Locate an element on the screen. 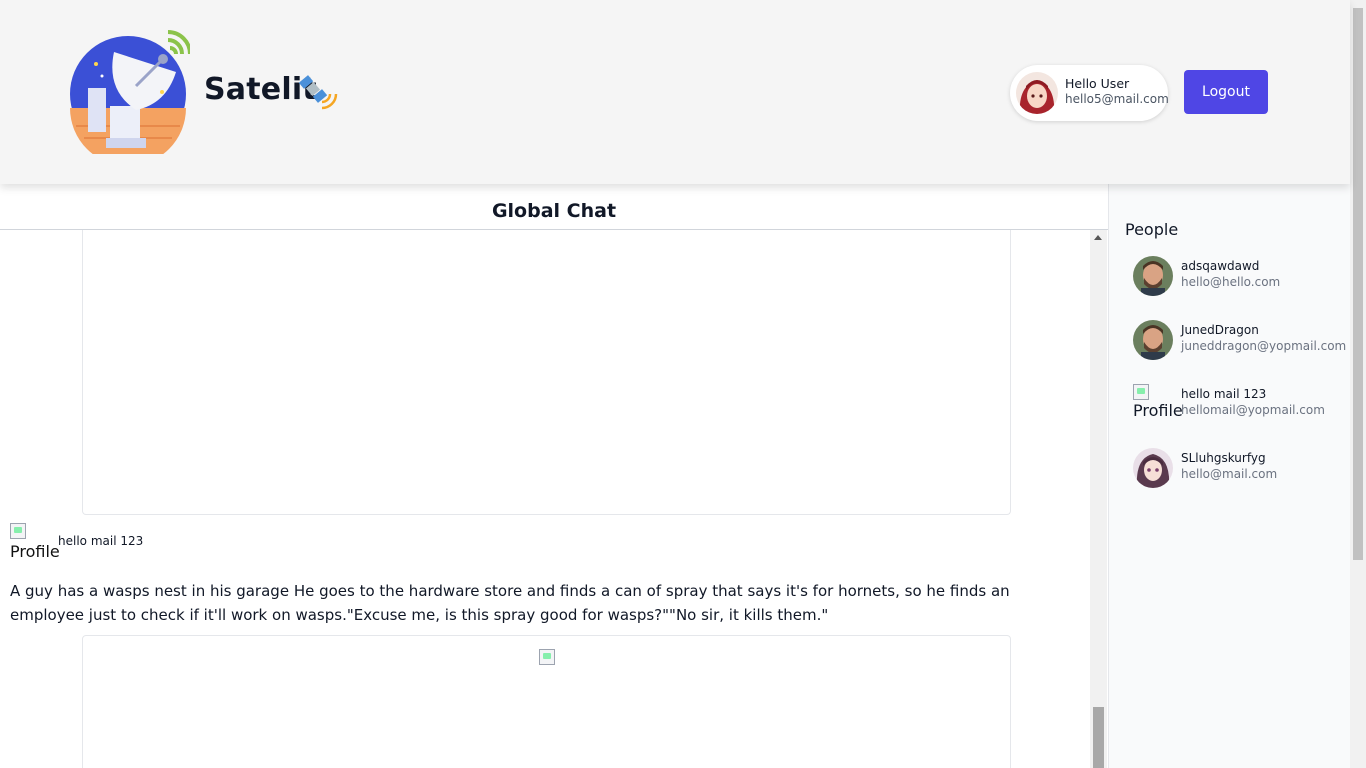  person-email: hello@mail.com is located at coordinates (1229, 474).